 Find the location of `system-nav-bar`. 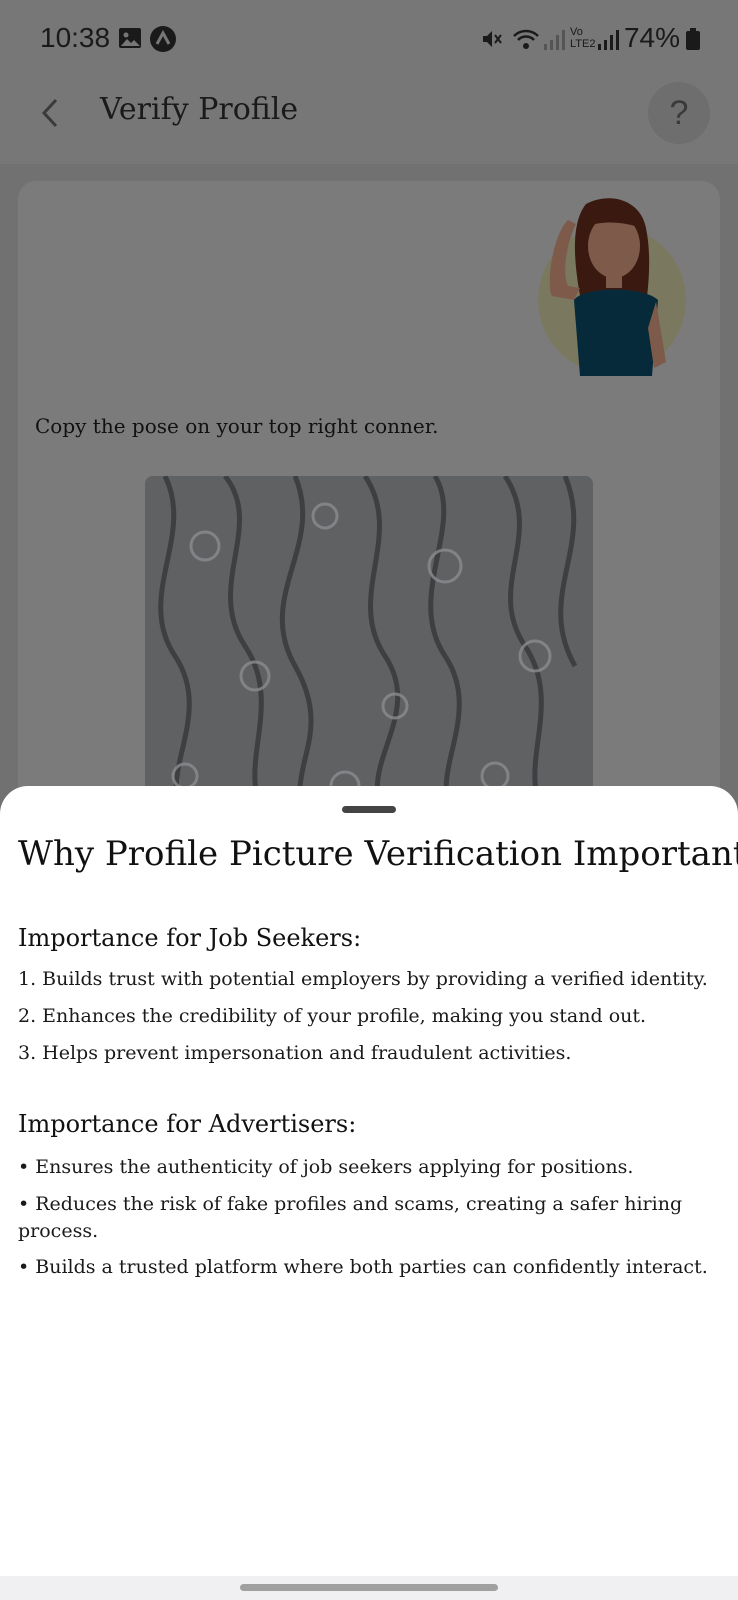

system-nav-bar is located at coordinates (369, 1588).